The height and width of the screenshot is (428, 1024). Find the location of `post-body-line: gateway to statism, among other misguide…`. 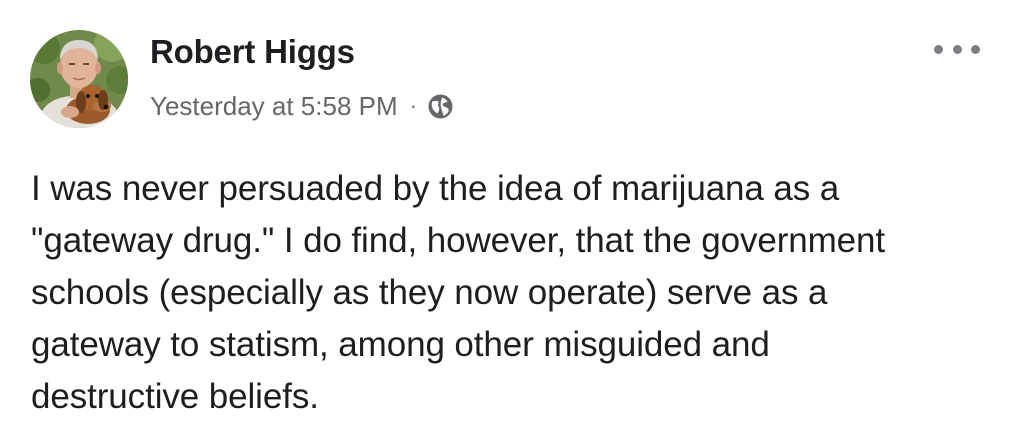

post-body-line: gateway to statism, among other misguide… is located at coordinates (400, 344).